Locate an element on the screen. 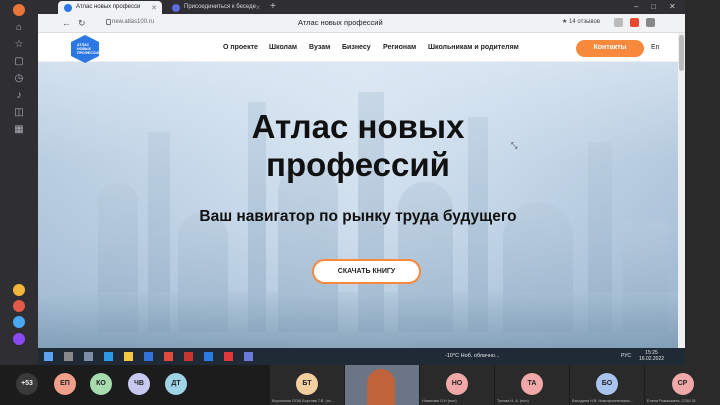 The width and height of the screenshot is (720, 405). tab-join-chat: Присоединиться к беседе ✕ is located at coordinates (216, 7).